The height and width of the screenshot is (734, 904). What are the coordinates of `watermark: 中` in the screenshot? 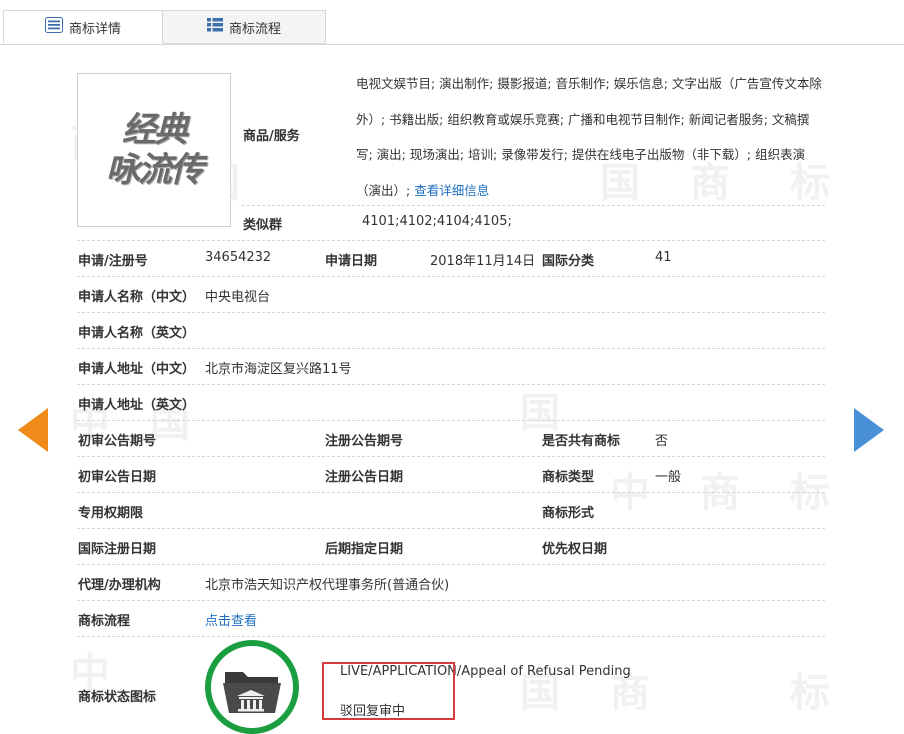 It's located at (630, 492).